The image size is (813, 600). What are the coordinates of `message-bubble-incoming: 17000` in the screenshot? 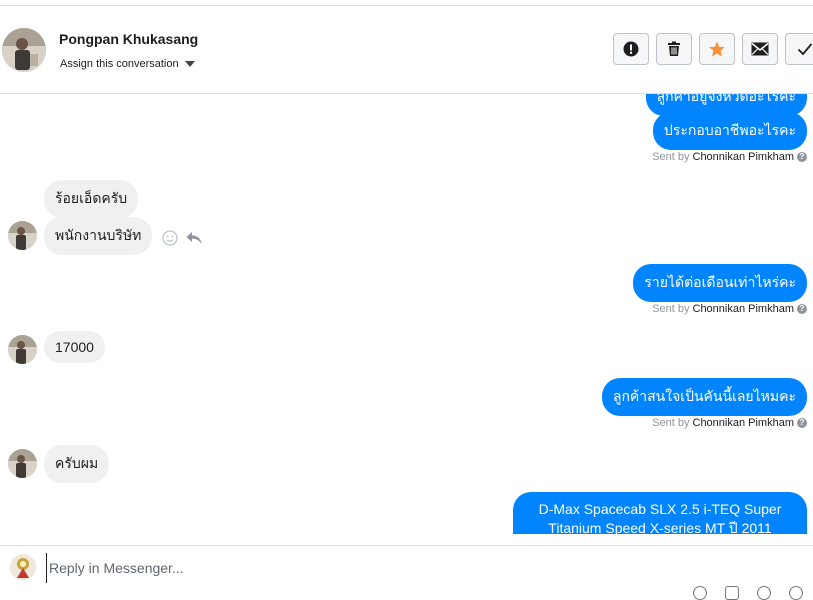 It's located at (74, 347).